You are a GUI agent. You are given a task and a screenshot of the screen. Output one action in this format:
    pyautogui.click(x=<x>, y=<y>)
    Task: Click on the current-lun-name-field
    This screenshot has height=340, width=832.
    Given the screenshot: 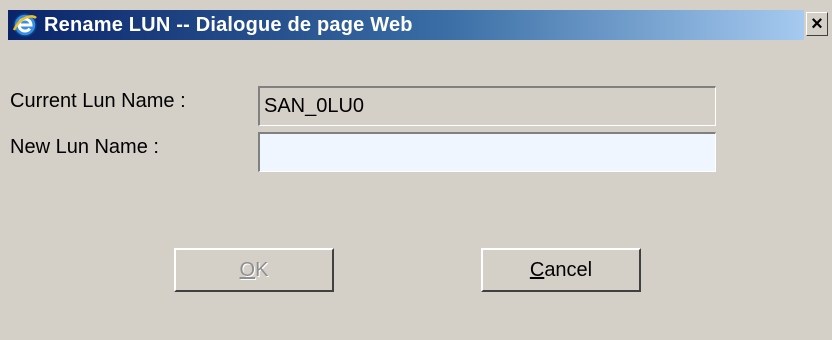 What is the action you would take?
    pyautogui.click(x=487, y=106)
    